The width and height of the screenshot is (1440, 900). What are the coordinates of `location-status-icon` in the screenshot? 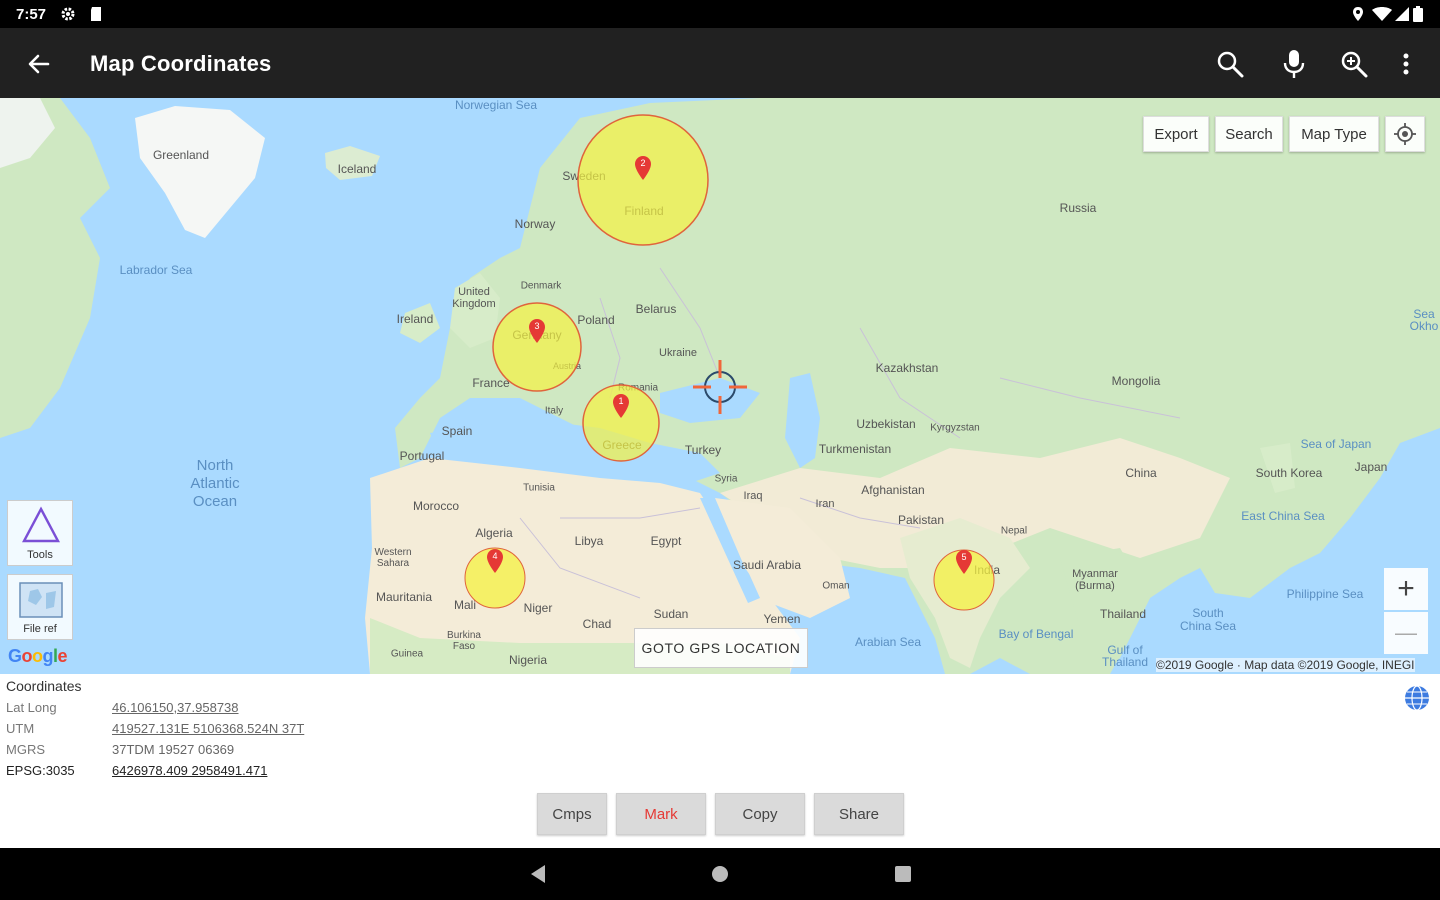 It's located at (1358, 14).